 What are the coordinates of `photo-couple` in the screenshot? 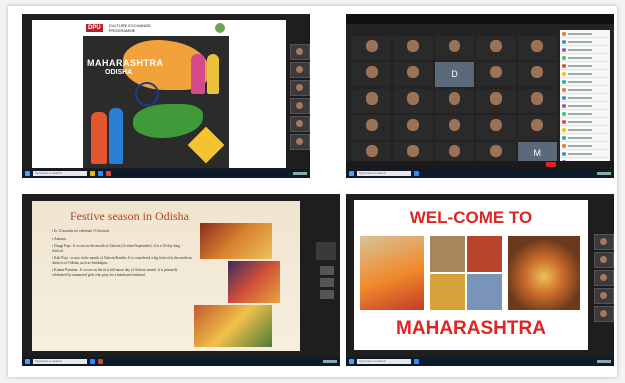 It's located at (392, 273).